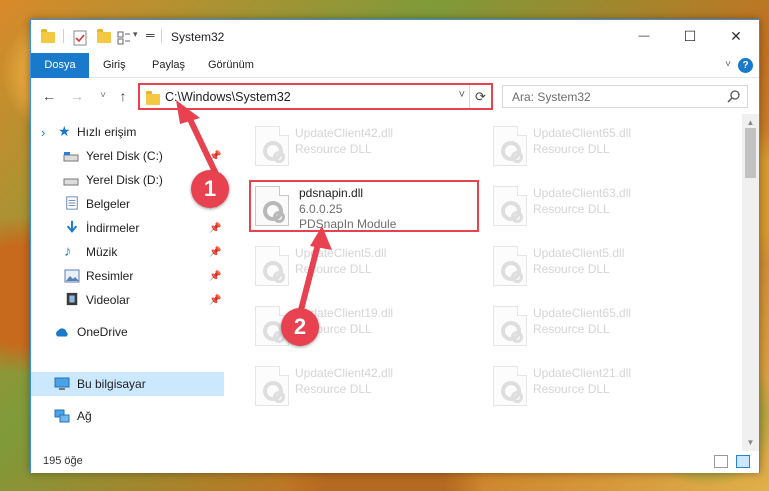 The image size is (769, 491). I want to click on list-item: UpdateClient63.dll Resource DLL, so click(602, 206).